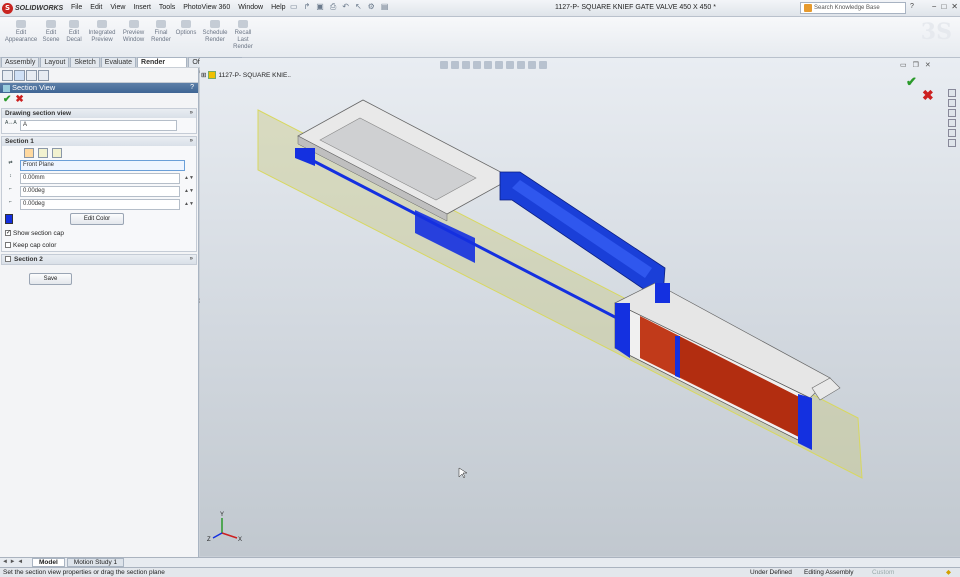  What do you see at coordinates (133, 32) in the screenshot?
I see `preview-window-button: Preview Window` at bounding box center [133, 32].